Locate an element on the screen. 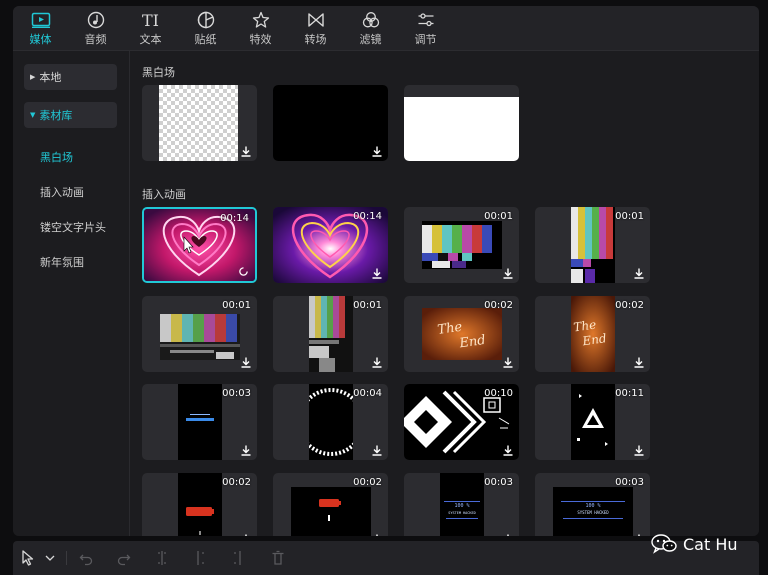 The height and width of the screenshot is (575, 768). tab-adjust-label: 调节 is located at coordinates (425, 39).